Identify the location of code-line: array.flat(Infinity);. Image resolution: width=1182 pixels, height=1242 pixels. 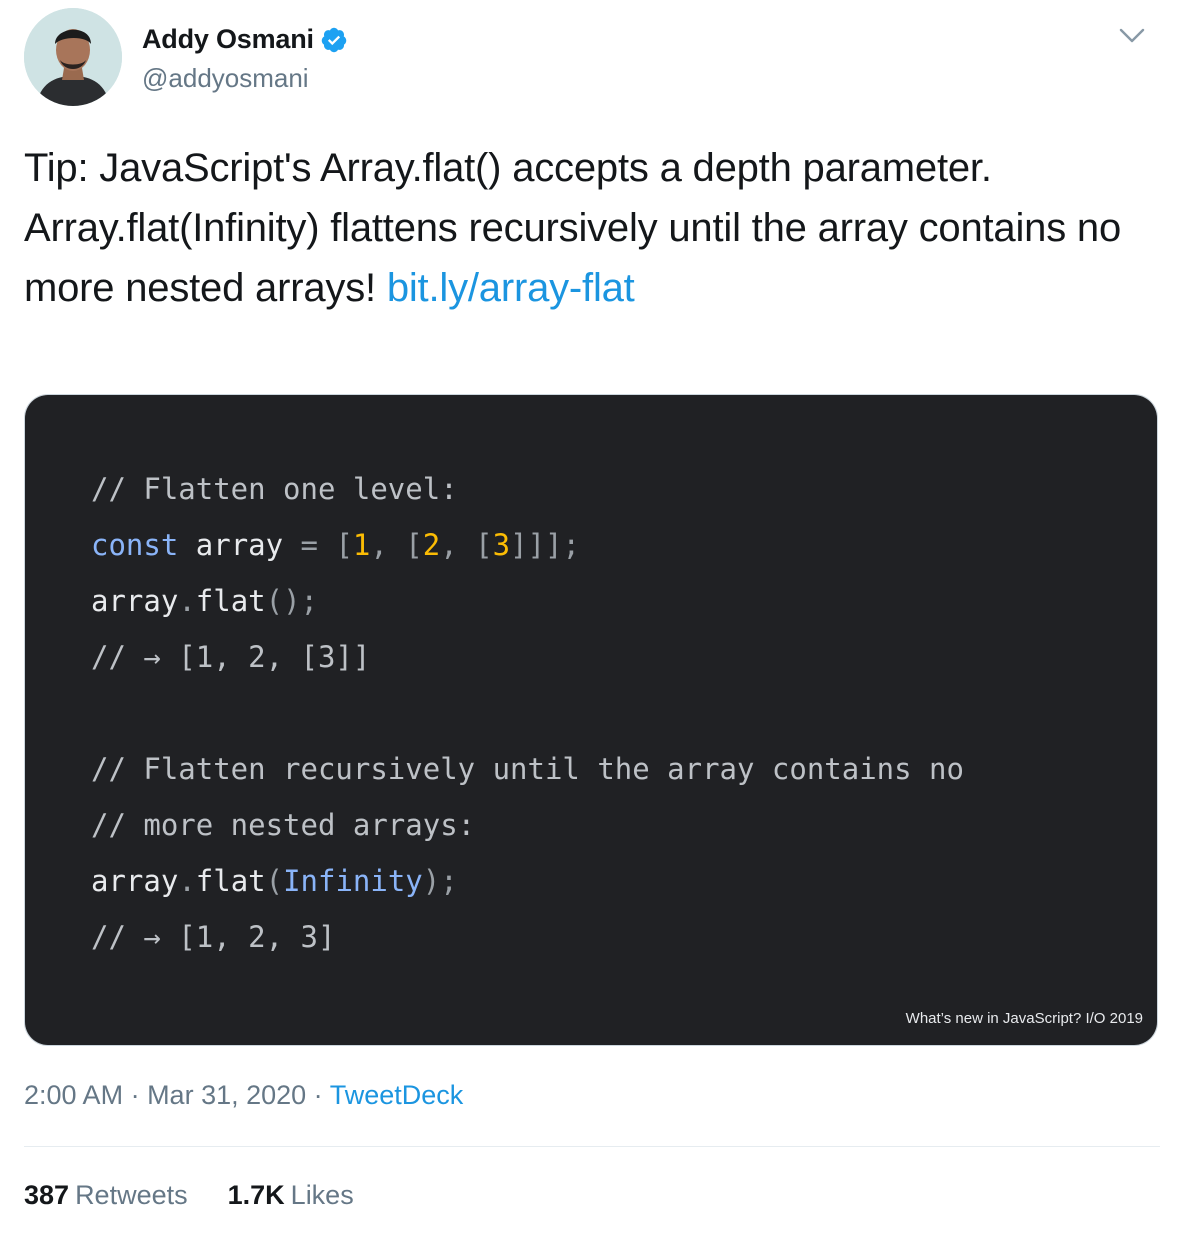
(527, 881).